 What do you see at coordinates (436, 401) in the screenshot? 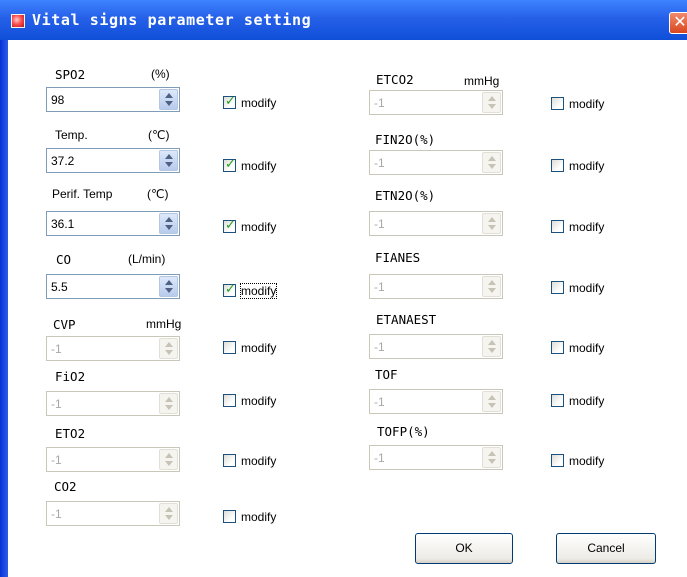
I see `tof-spinbox: -1` at bounding box center [436, 401].